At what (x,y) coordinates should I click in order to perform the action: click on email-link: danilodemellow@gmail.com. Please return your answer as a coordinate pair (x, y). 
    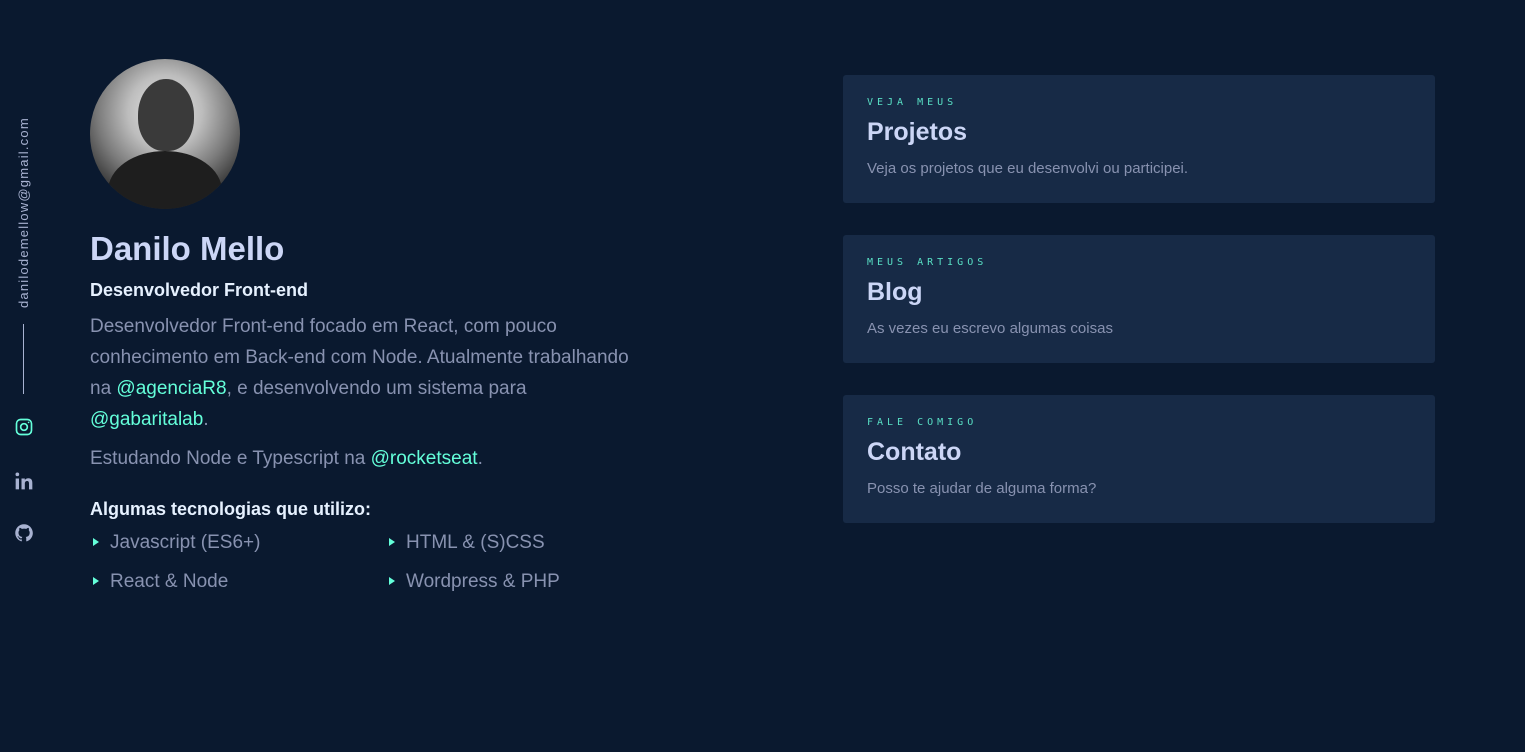
    Looking at the image, I should click on (23, 197).